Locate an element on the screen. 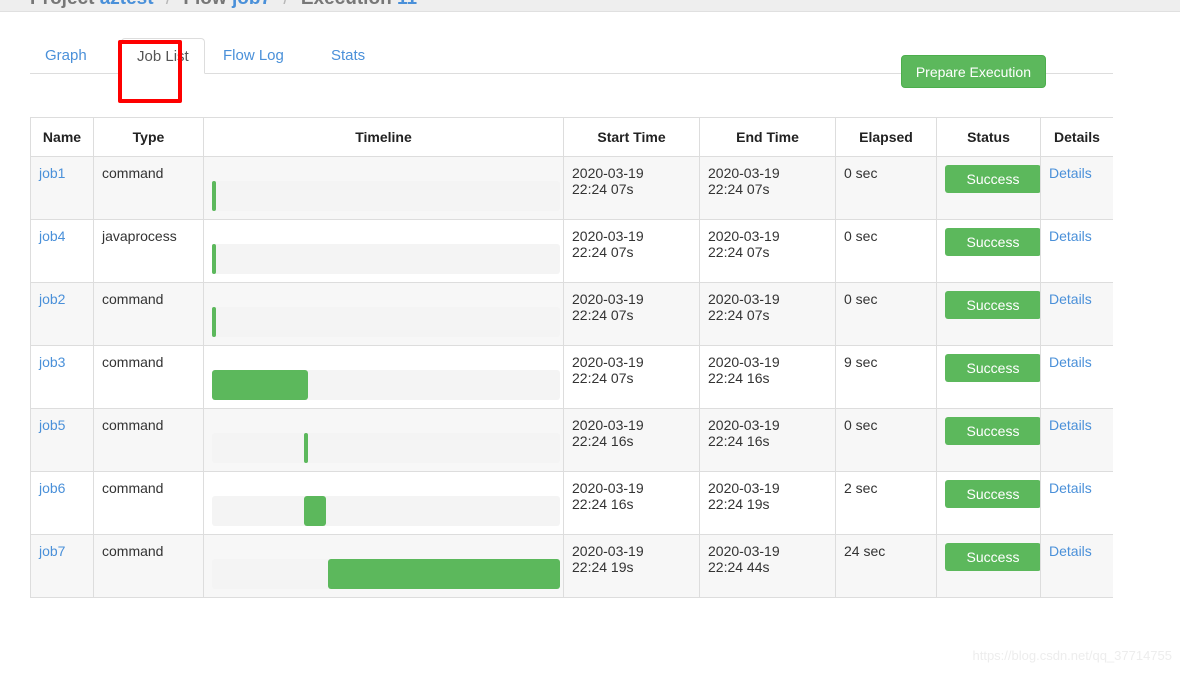 Image resolution: width=1180 pixels, height=677 pixels. breadcrumb-flow-name: job7 is located at coordinates (251, 4).